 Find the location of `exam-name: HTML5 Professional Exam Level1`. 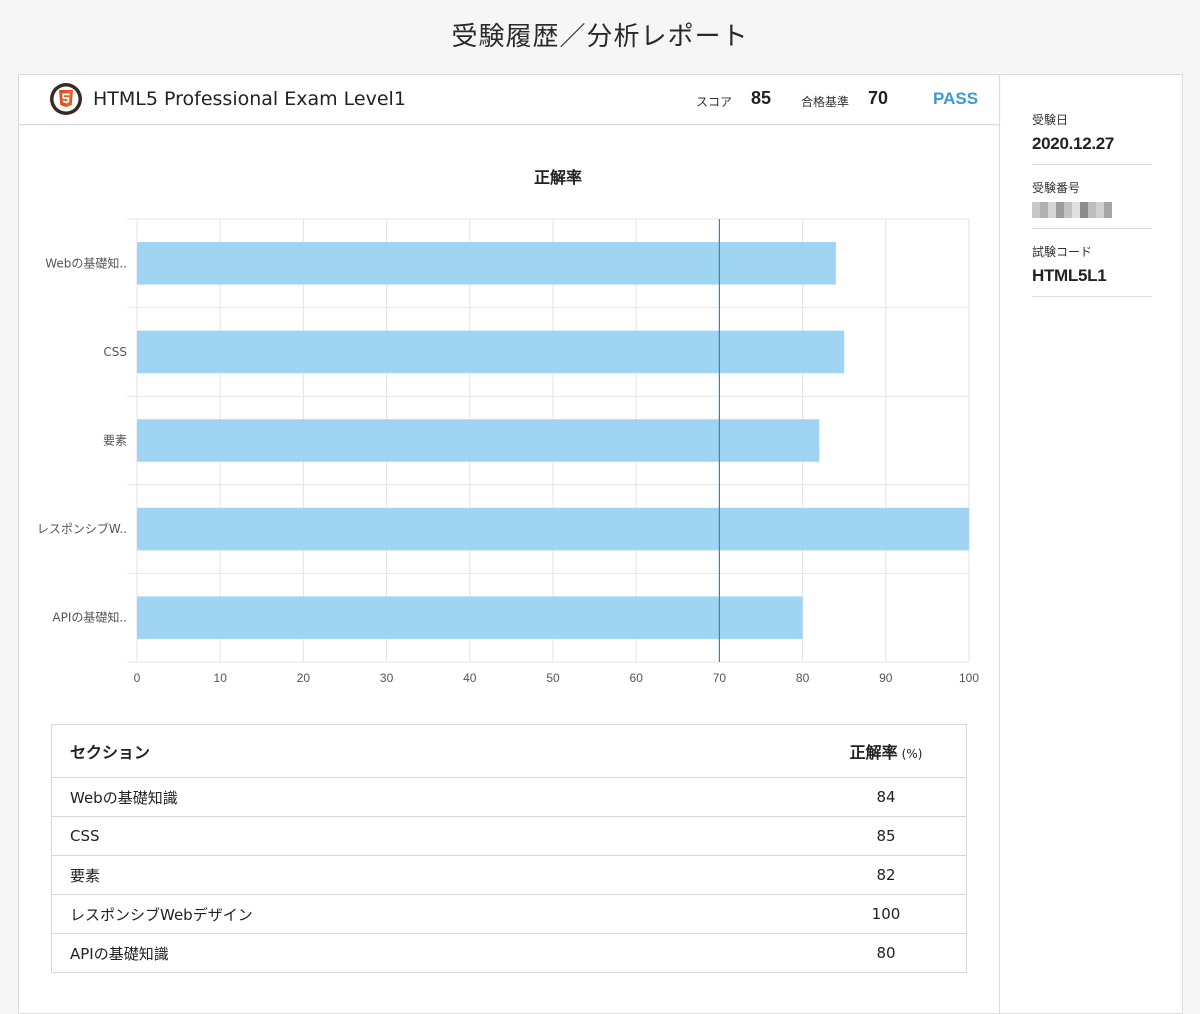

exam-name: HTML5 Professional Exam Level1 is located at coordinates (249, 99).